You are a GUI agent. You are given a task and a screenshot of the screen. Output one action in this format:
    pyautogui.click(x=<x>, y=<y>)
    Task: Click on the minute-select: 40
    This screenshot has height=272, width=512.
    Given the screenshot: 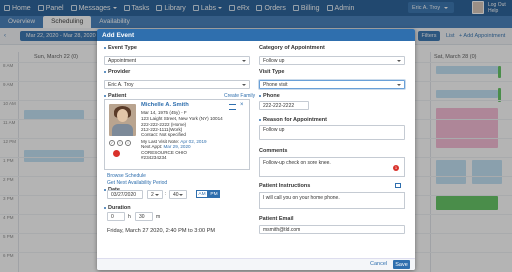 What is the action you would take?
    pyautogui.click(x=178, y=194)
    